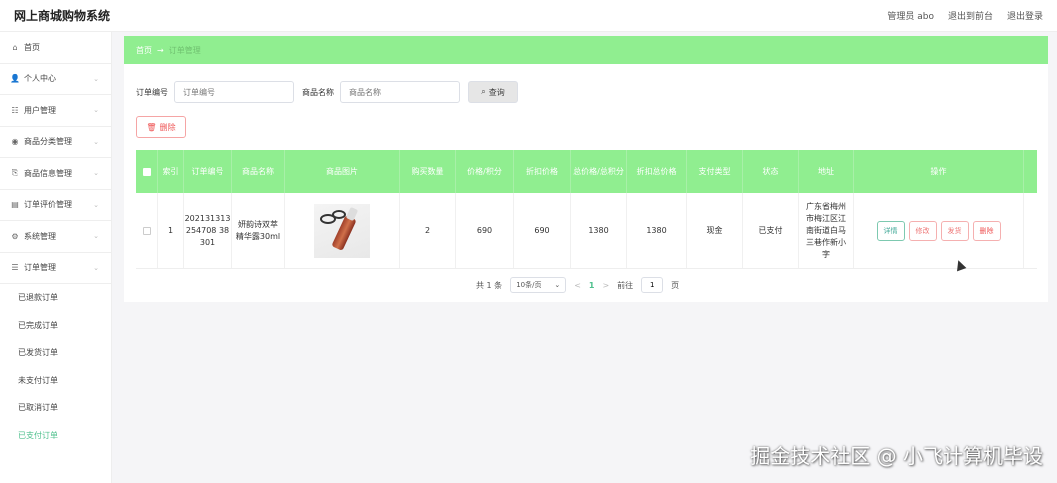 This screenshot has height=483, width=1057. I want to click on page-size-select: 10条/页 ⌄, so click(538, 285).